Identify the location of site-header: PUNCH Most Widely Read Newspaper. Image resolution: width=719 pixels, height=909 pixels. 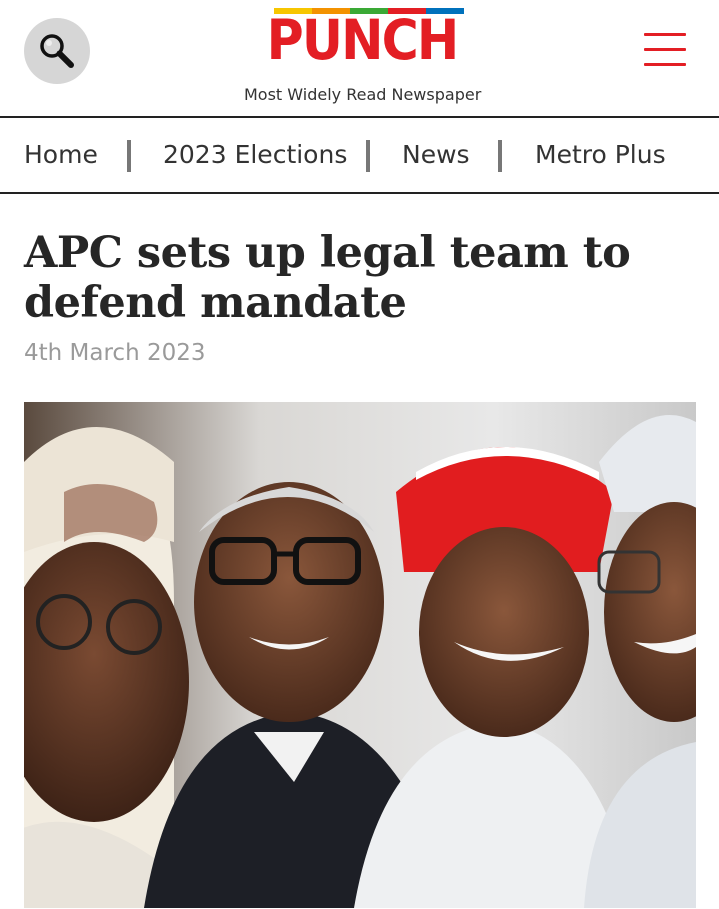
(359, 58).